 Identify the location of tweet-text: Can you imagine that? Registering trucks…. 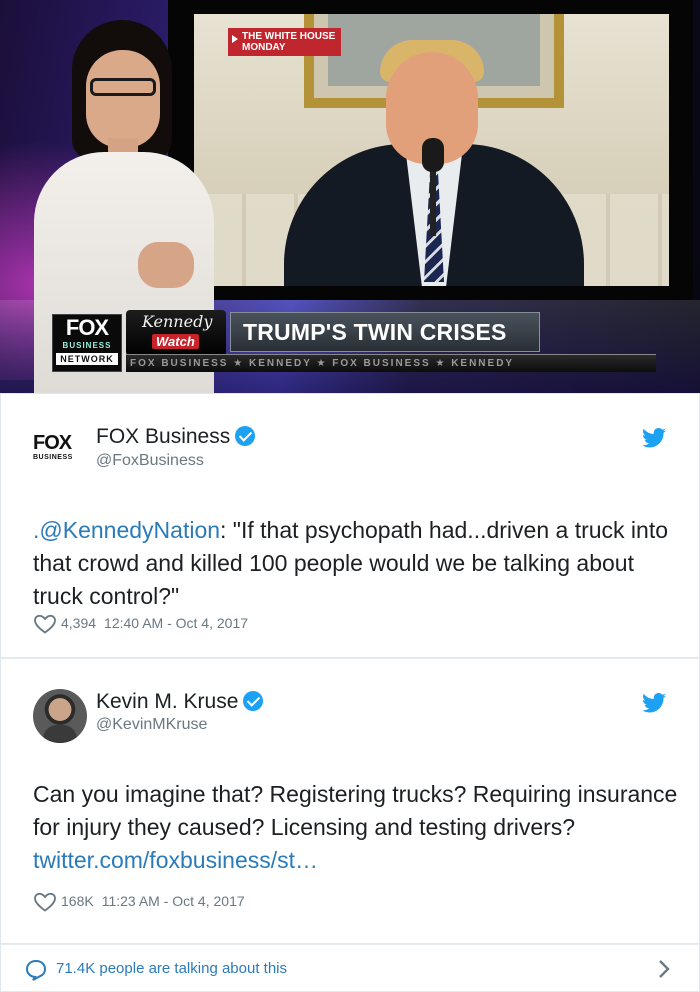
(355, 827).